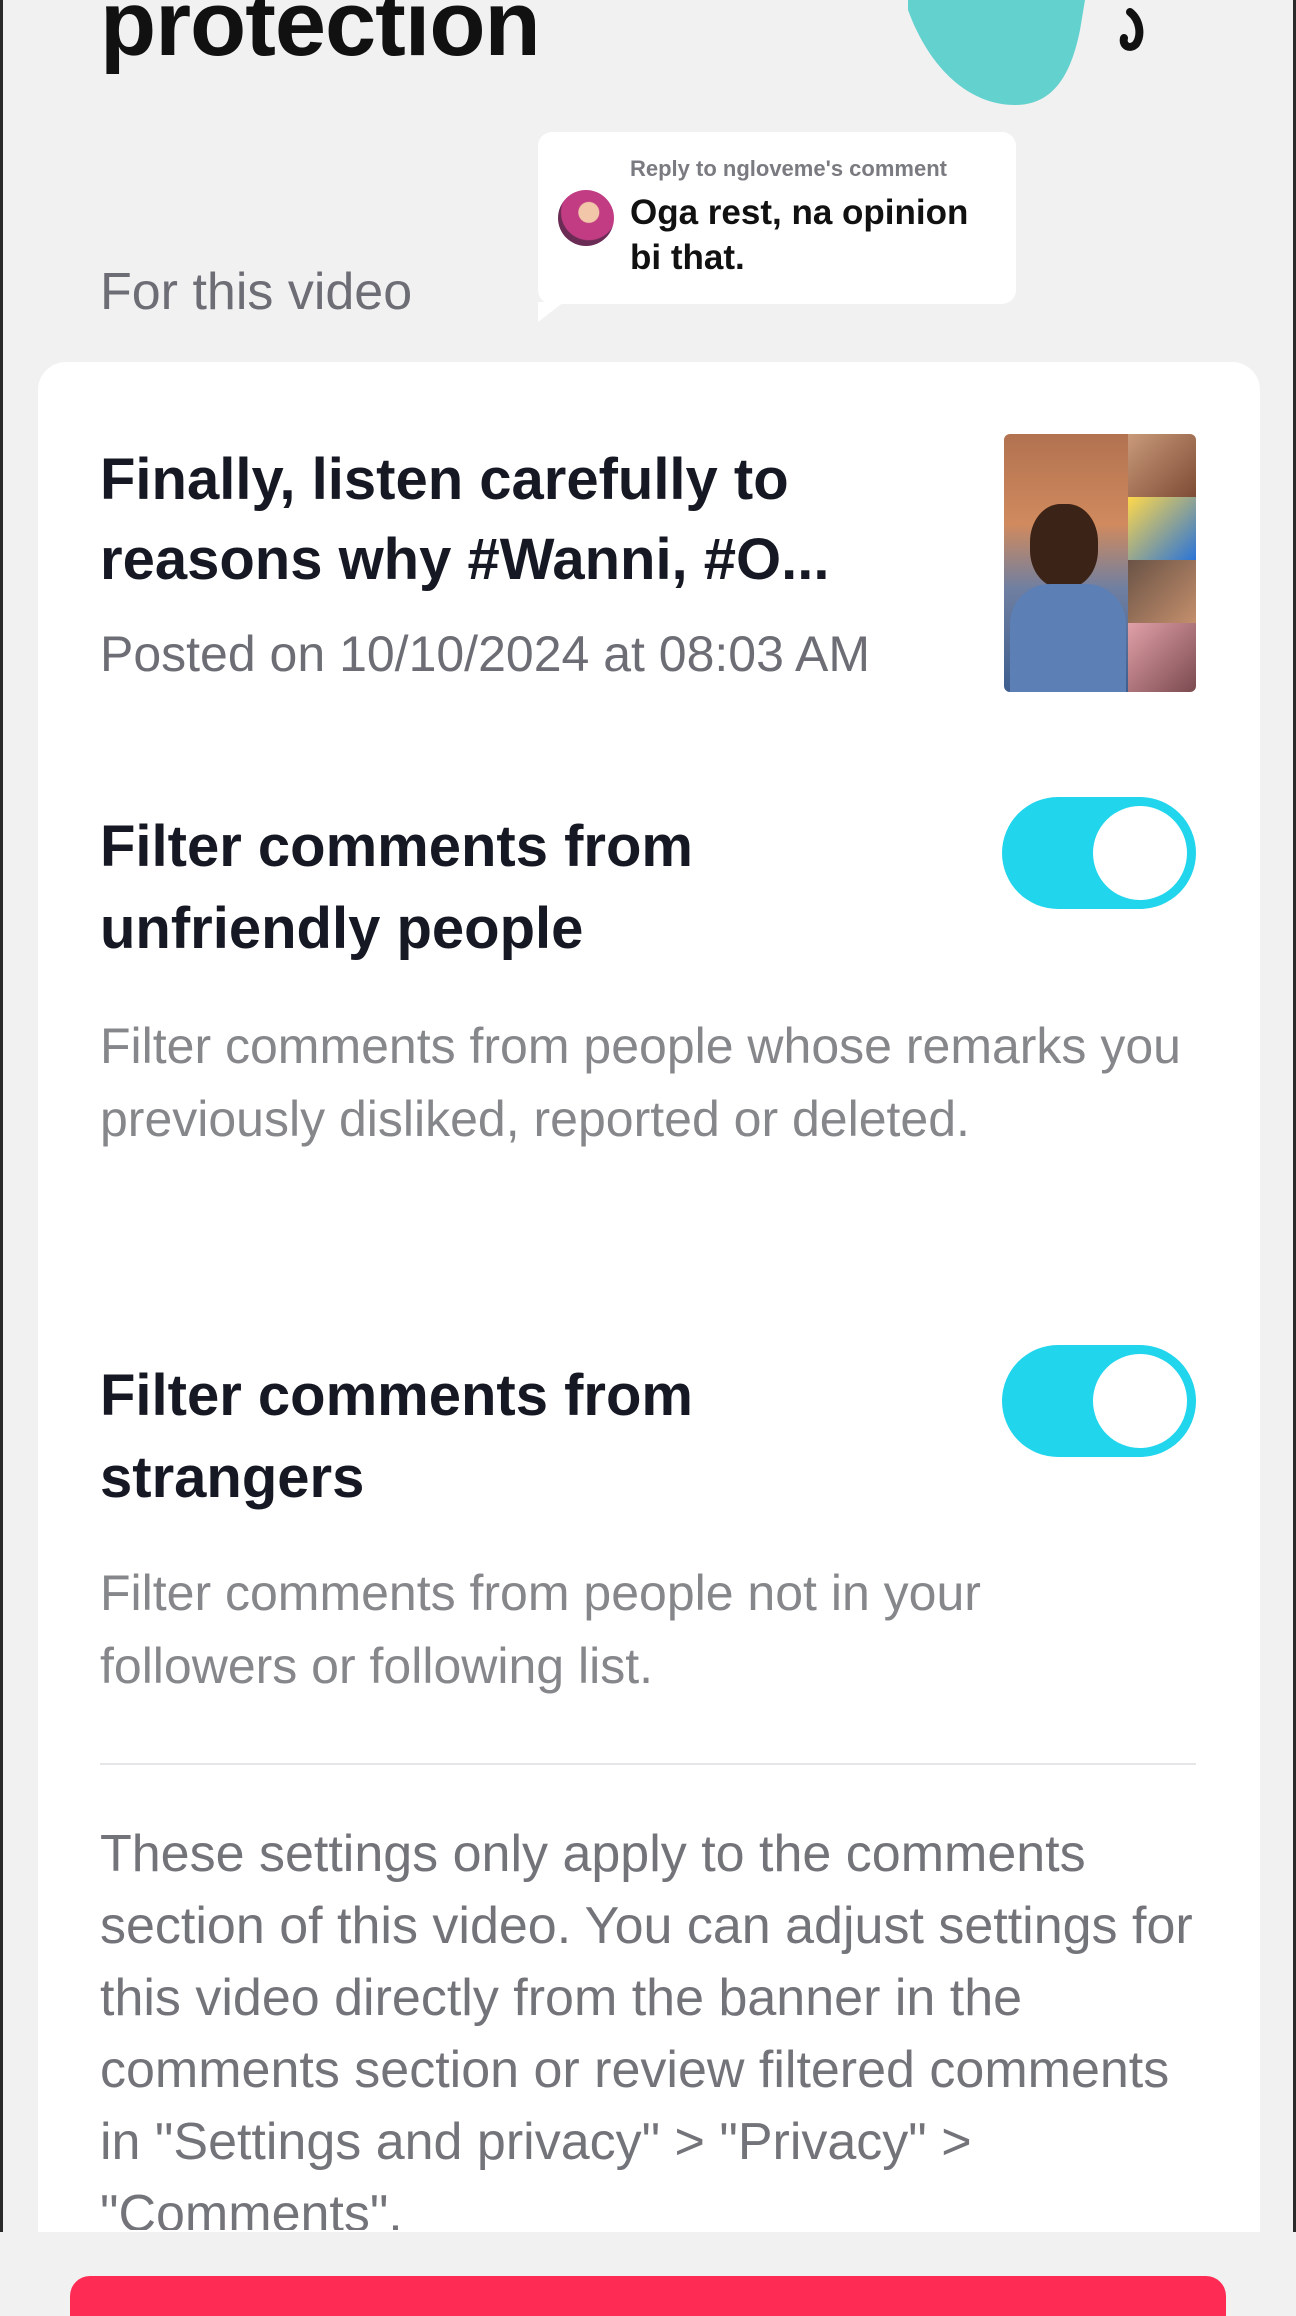 The height and width of the screenshot is (2316, 1296). What do you see at coordinates (1068, 638) in the screenshot?
I see `thumbnail-person-body` at bounding box center [1068, 638].